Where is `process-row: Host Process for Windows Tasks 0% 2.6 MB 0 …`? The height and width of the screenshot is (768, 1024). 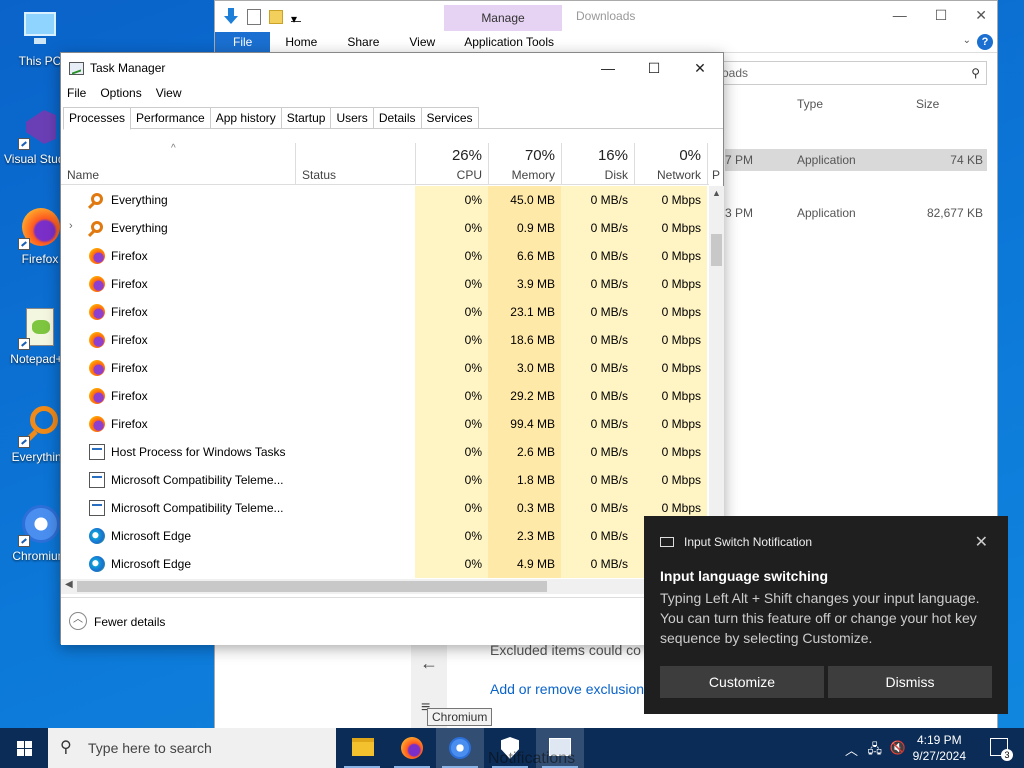 process-row: Host Process for Windows Tasks 0% 2.6 MB 0 … is located at coordinates (385, 452).